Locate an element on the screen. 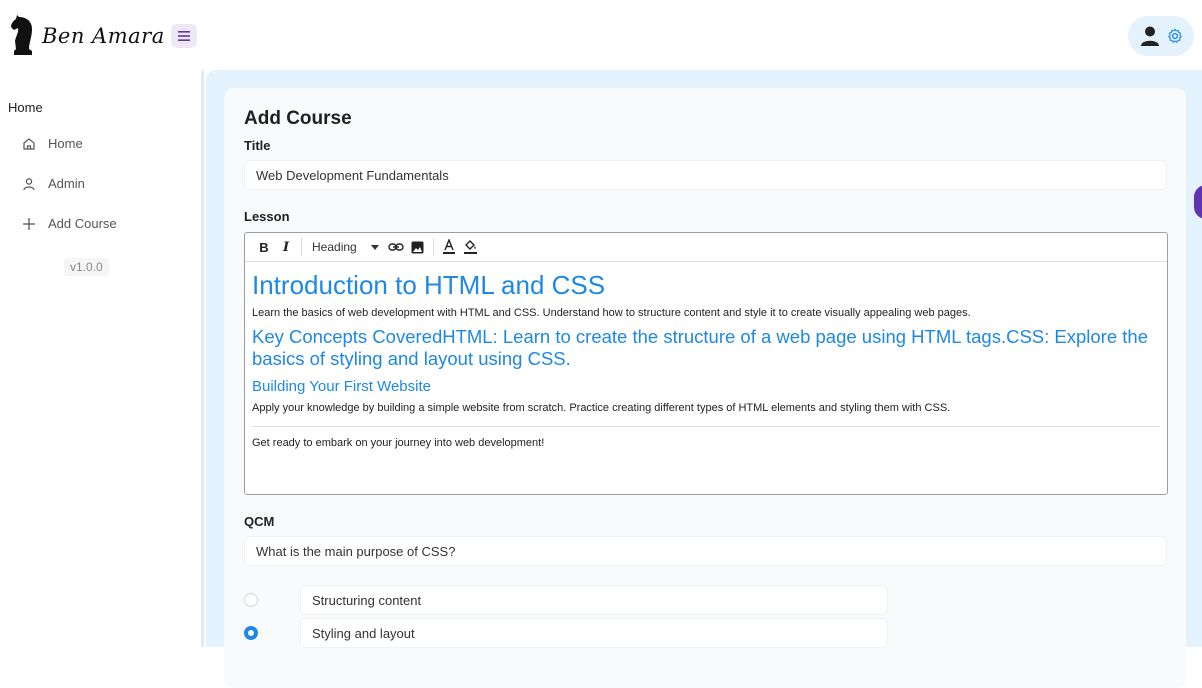 Image resolution: width=1202 pixels, height=688 pixels. highlight-color-button is located at coordinates (471, 247).